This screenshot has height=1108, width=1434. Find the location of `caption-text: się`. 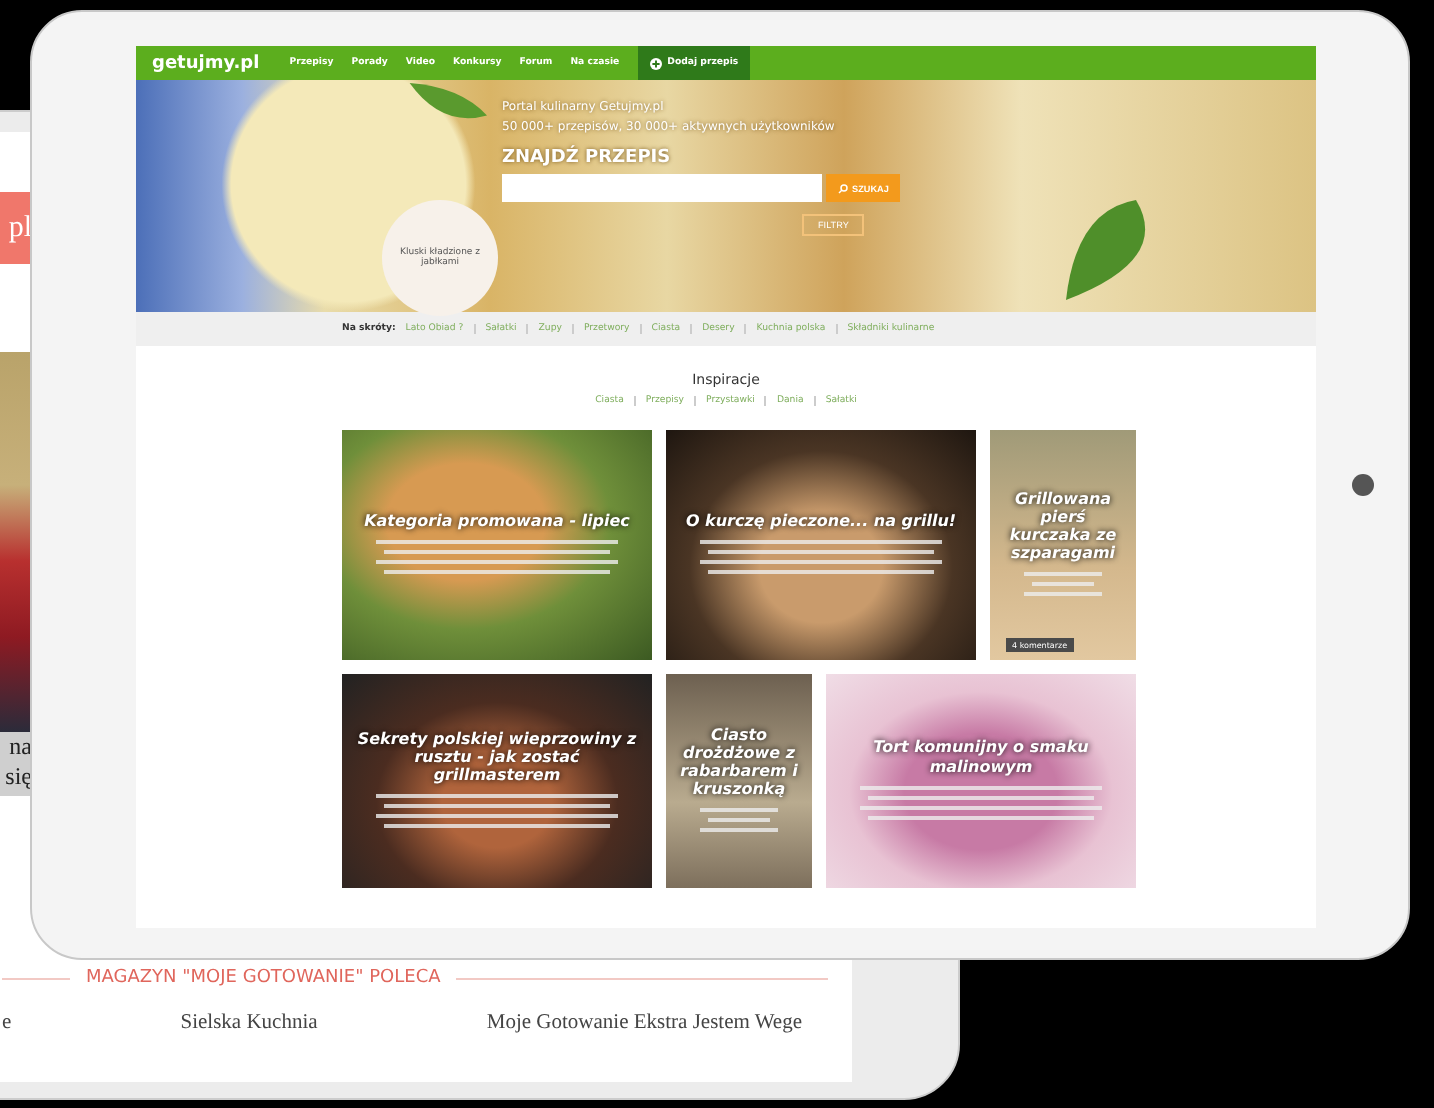

caption-text: się is located at coordinates (18, 777).